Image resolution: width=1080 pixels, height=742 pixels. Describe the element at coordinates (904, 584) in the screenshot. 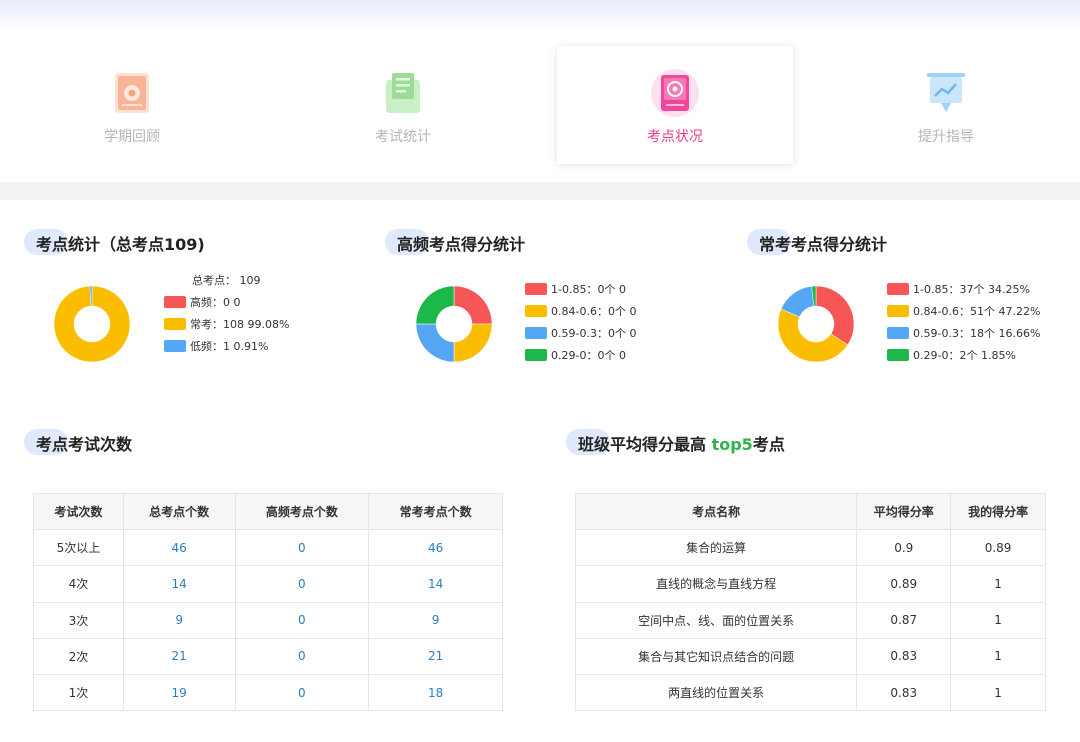

I see `cell-class-average: 0.89` at that location.